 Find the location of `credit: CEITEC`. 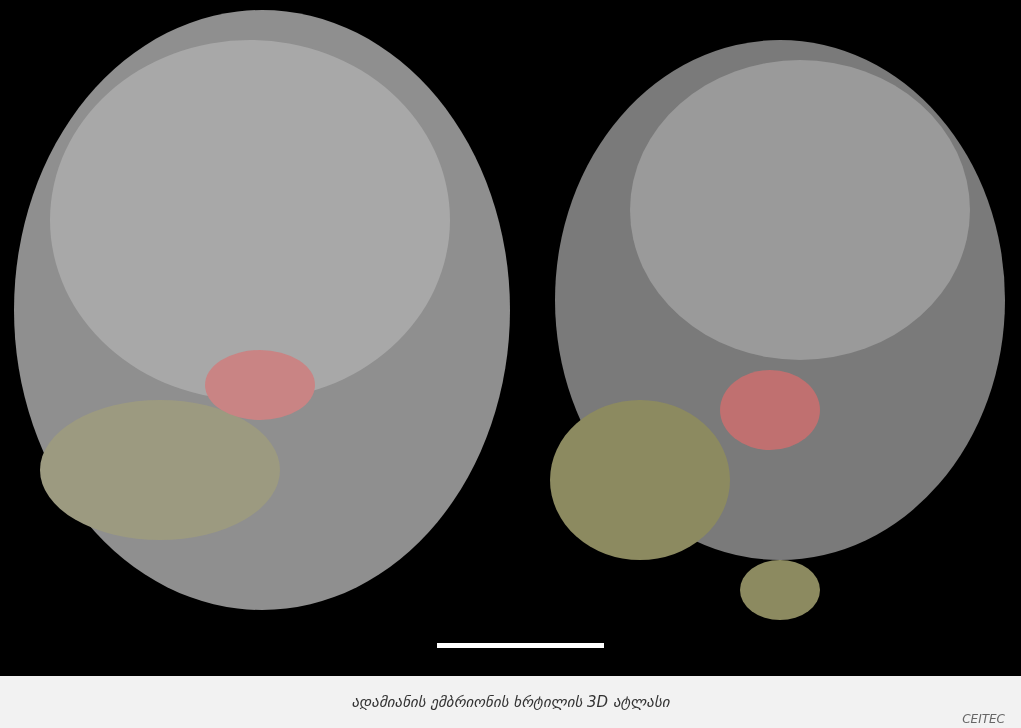

credit: CEITEC is located at coordinates (983, 719).